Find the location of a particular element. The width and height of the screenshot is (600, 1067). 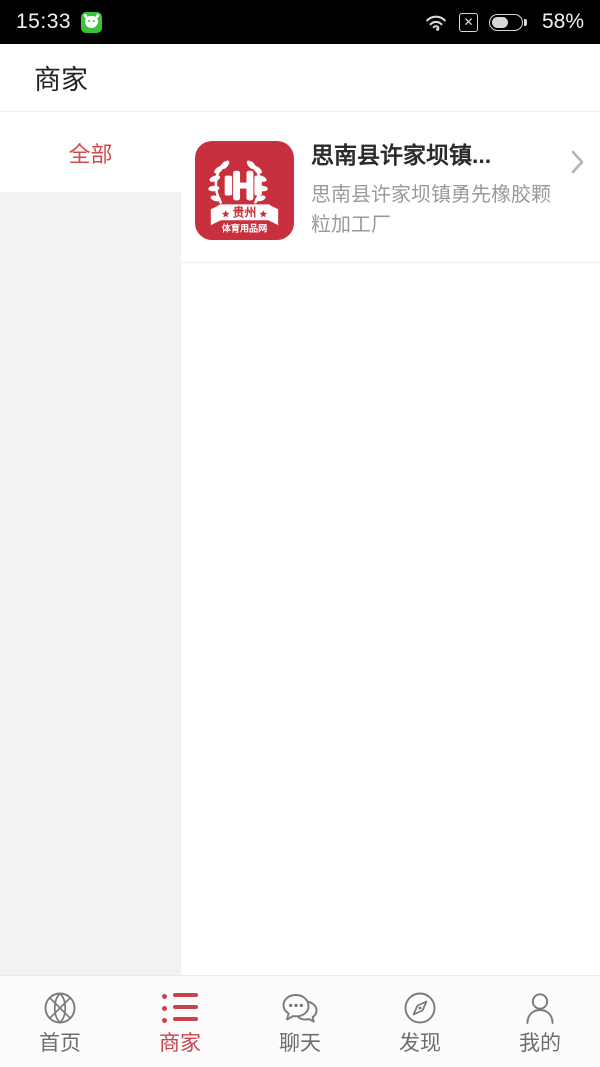

battery-icon is located at coordinates (507, 22).